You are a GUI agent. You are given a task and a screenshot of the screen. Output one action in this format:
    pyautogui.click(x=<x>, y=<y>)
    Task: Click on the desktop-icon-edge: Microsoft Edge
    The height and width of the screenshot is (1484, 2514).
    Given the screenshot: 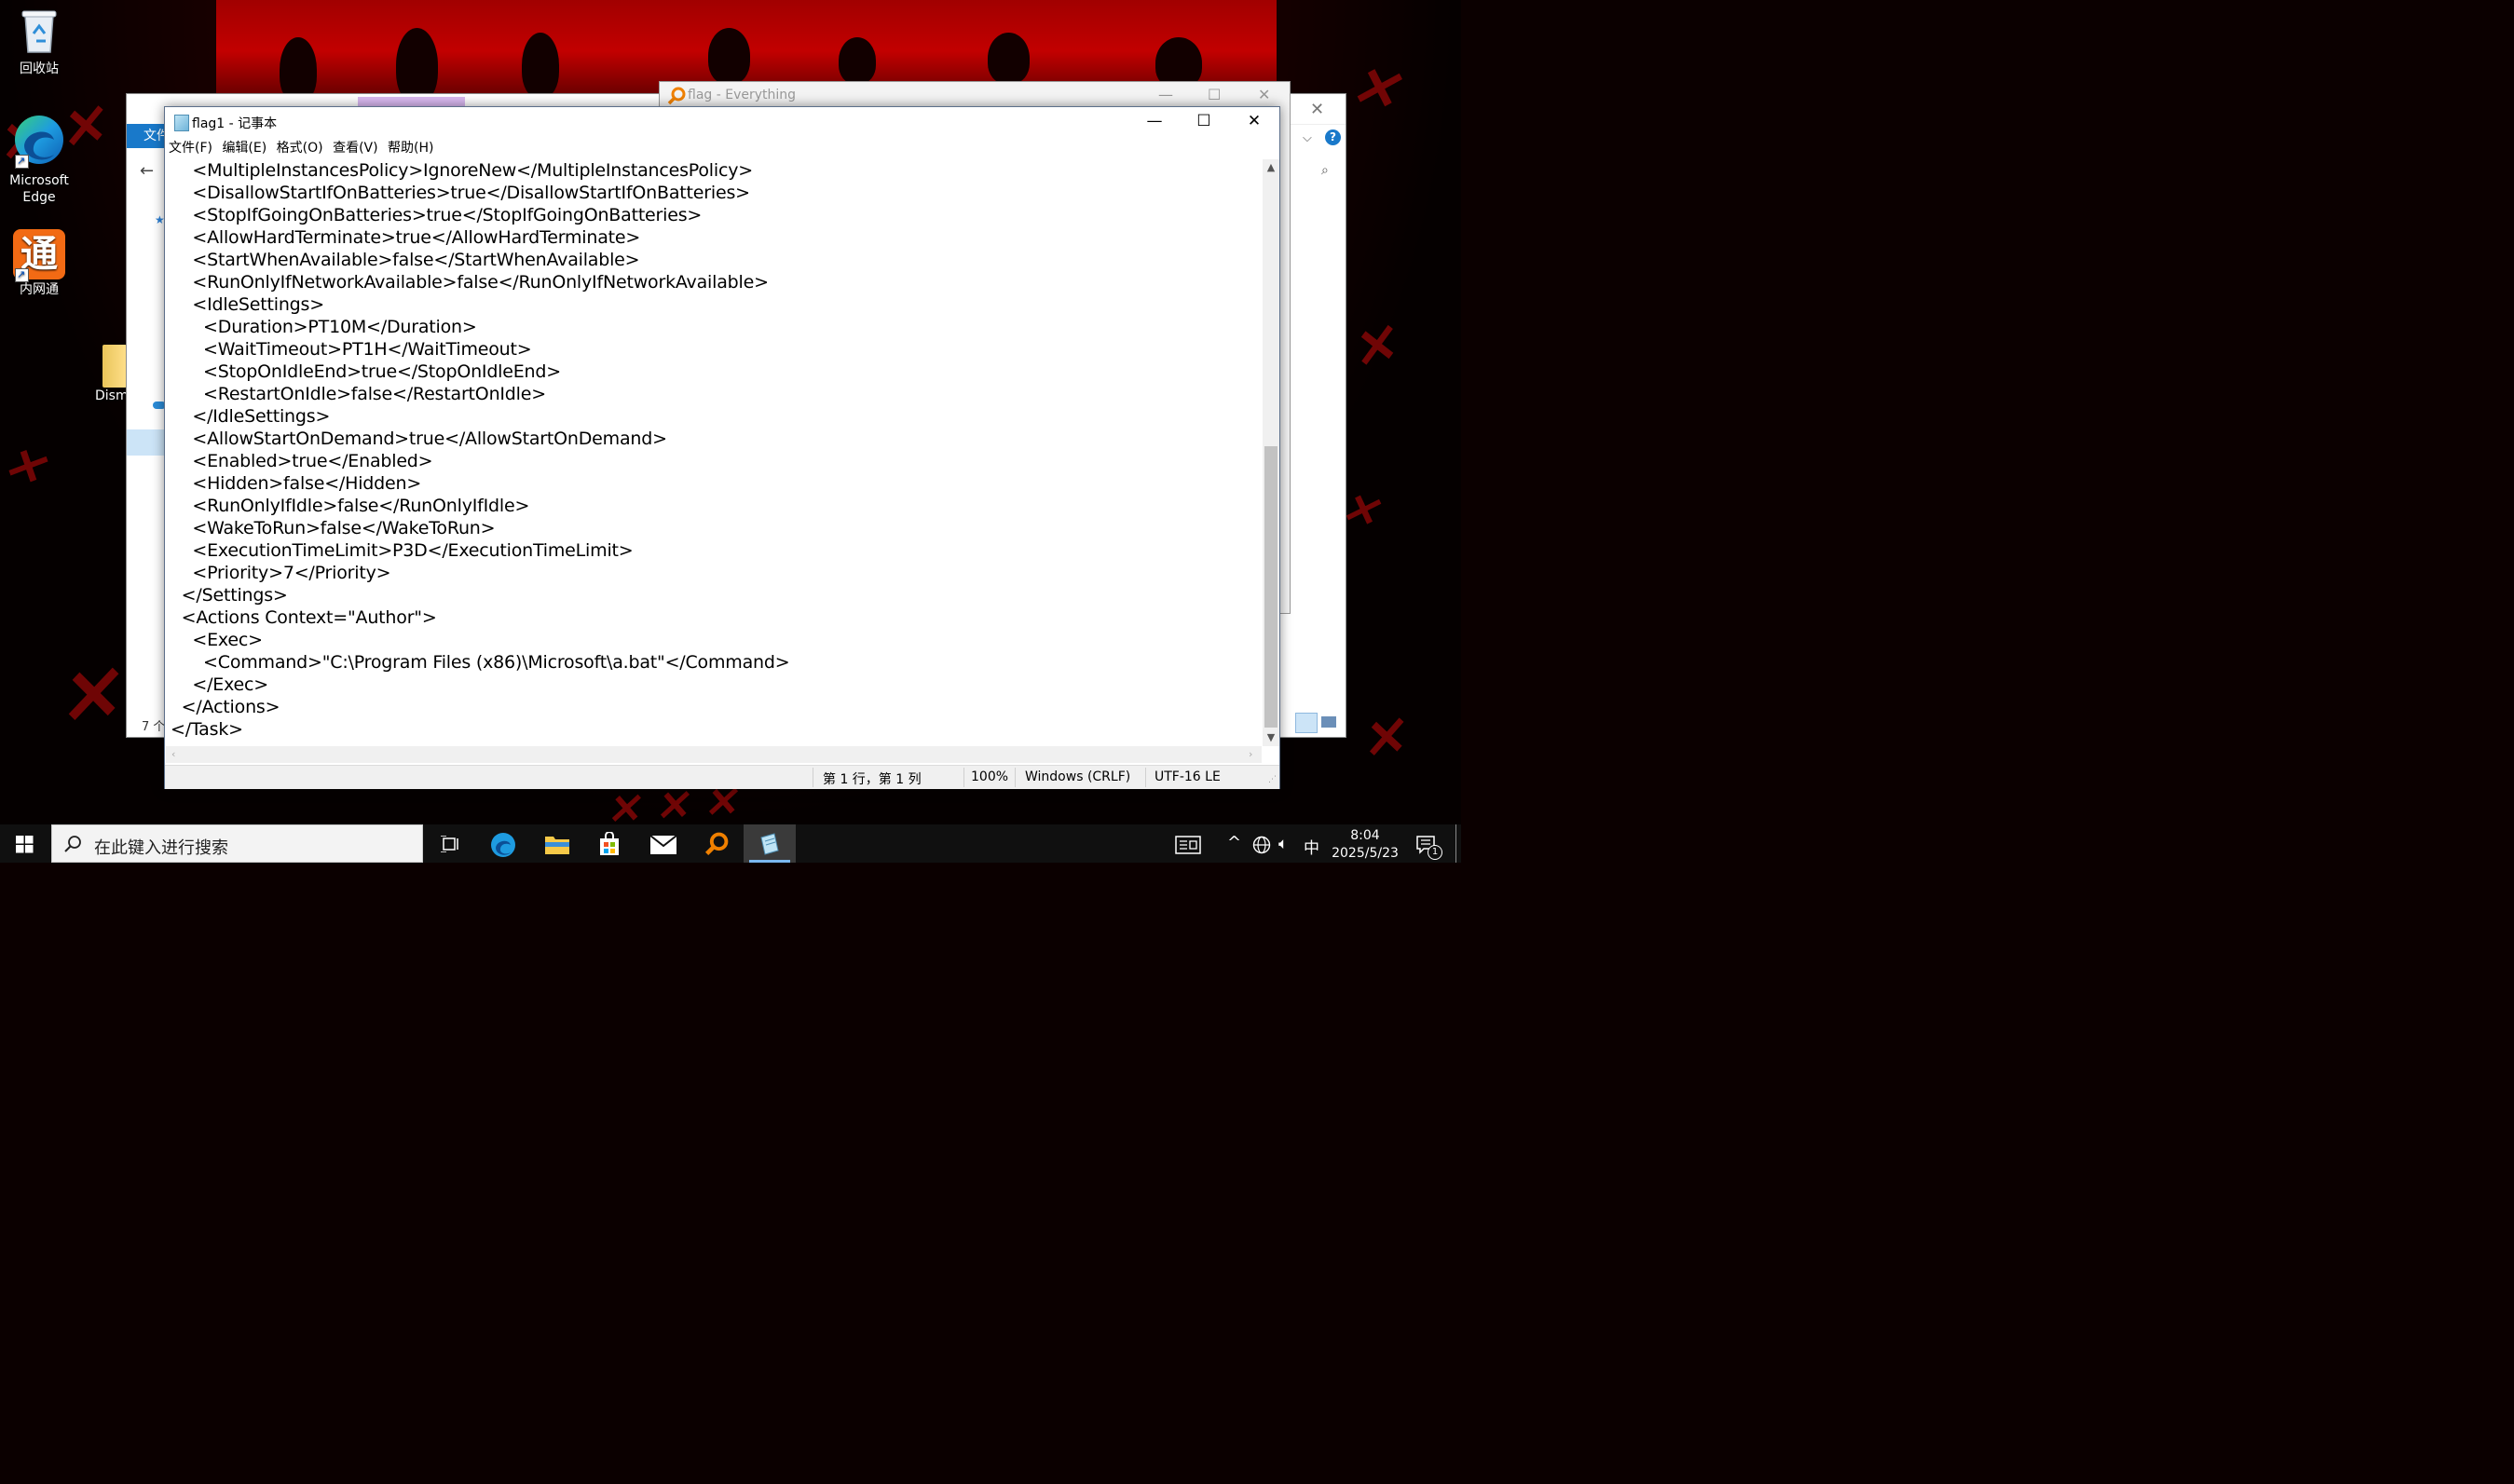 What is the action you would take?
    pyautogui.click(x=39, y=160)
    